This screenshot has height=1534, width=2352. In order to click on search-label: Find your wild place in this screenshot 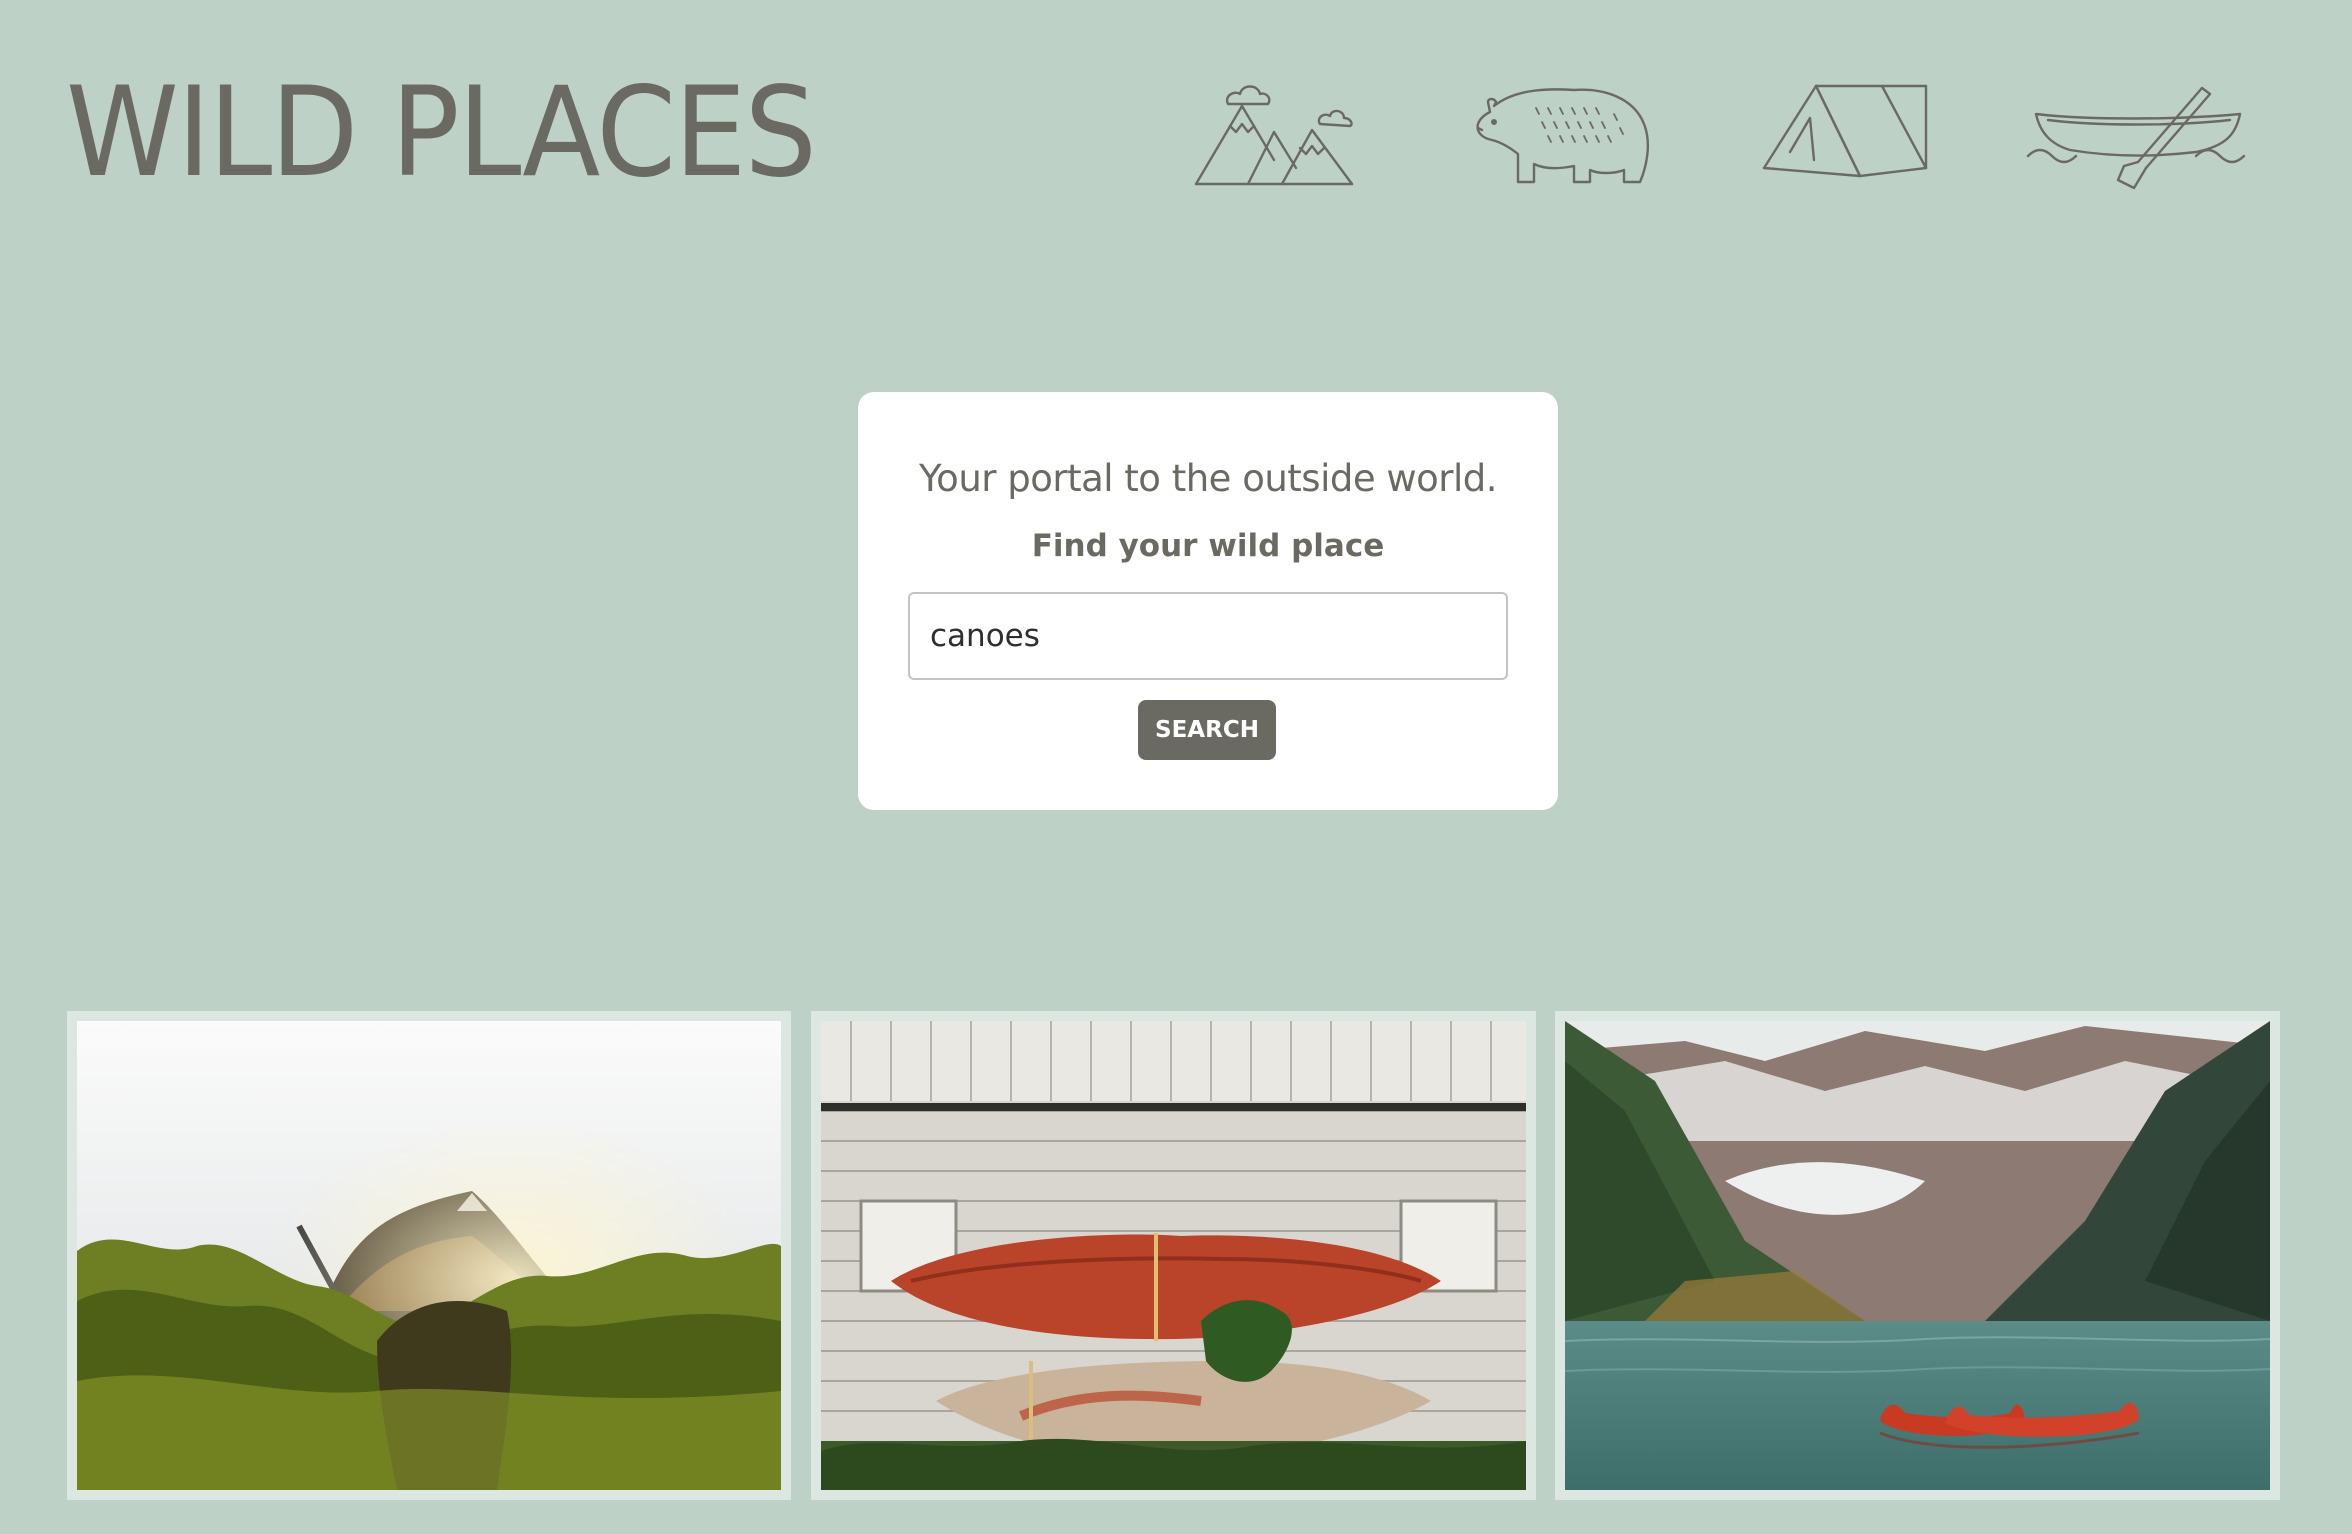, I will do `click(1208, 546)`.